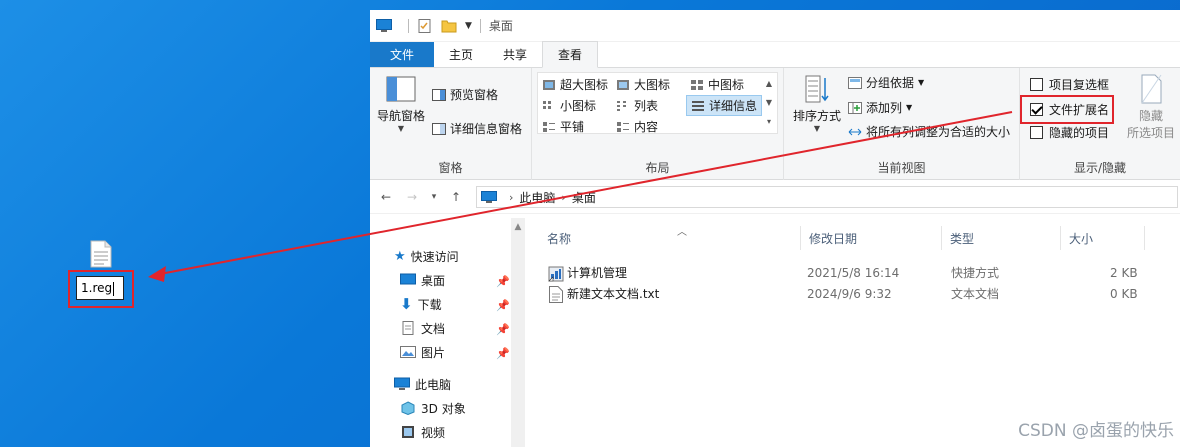  I want to click on tab-share: 共享, so click(515, 54).